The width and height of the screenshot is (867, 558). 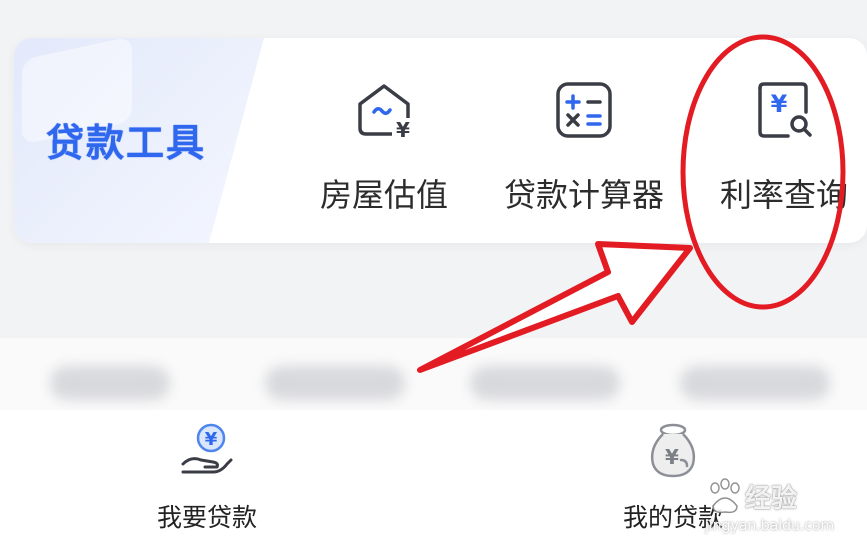 I want to click on loan-tools-title: 贷款工具, so click(x=126, y=143).